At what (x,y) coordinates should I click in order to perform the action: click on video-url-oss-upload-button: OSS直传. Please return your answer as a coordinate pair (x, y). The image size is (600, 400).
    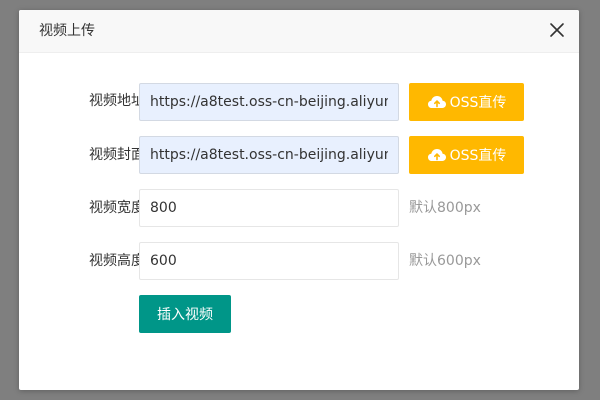
    Looking at the image, I should click on (466, 102).